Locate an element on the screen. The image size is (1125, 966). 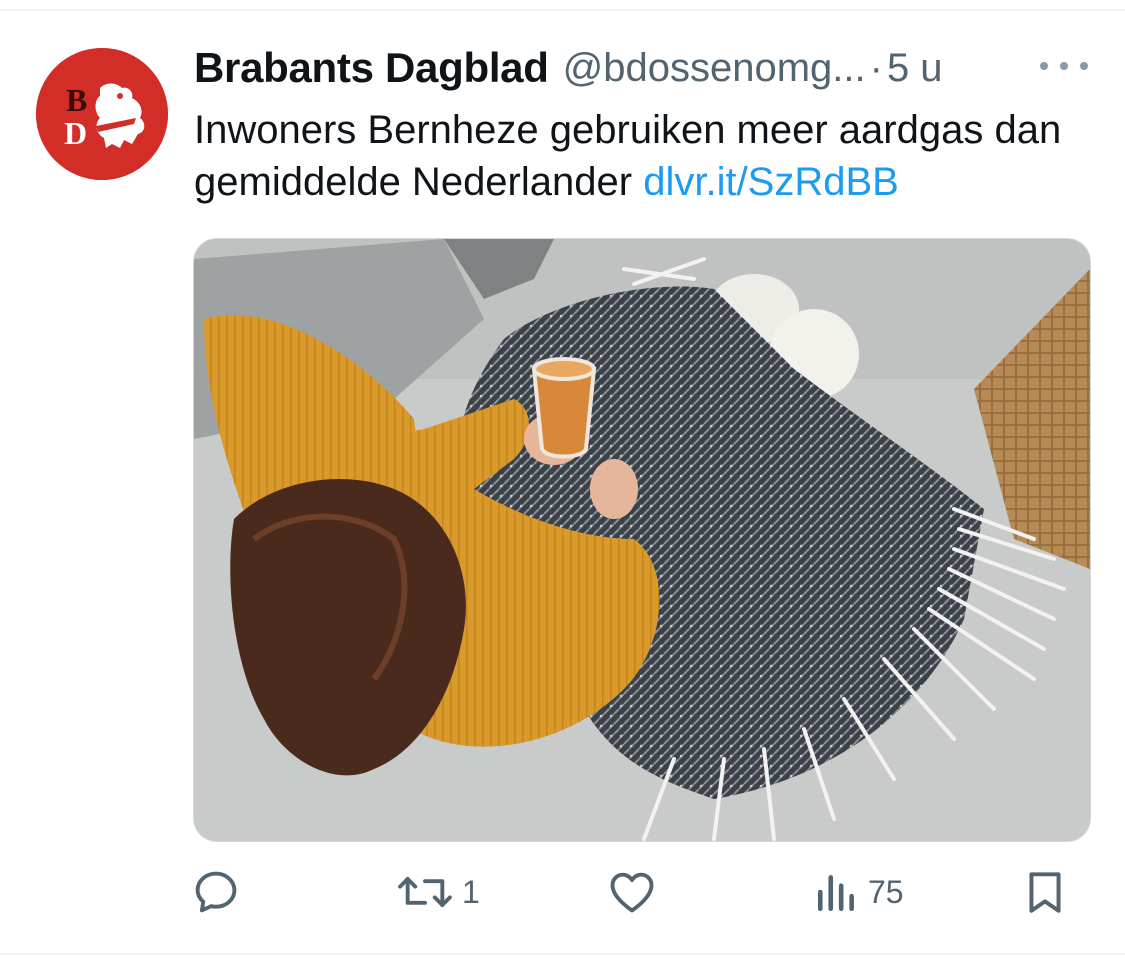
retweet-icon is located at coordinates (425, 892).